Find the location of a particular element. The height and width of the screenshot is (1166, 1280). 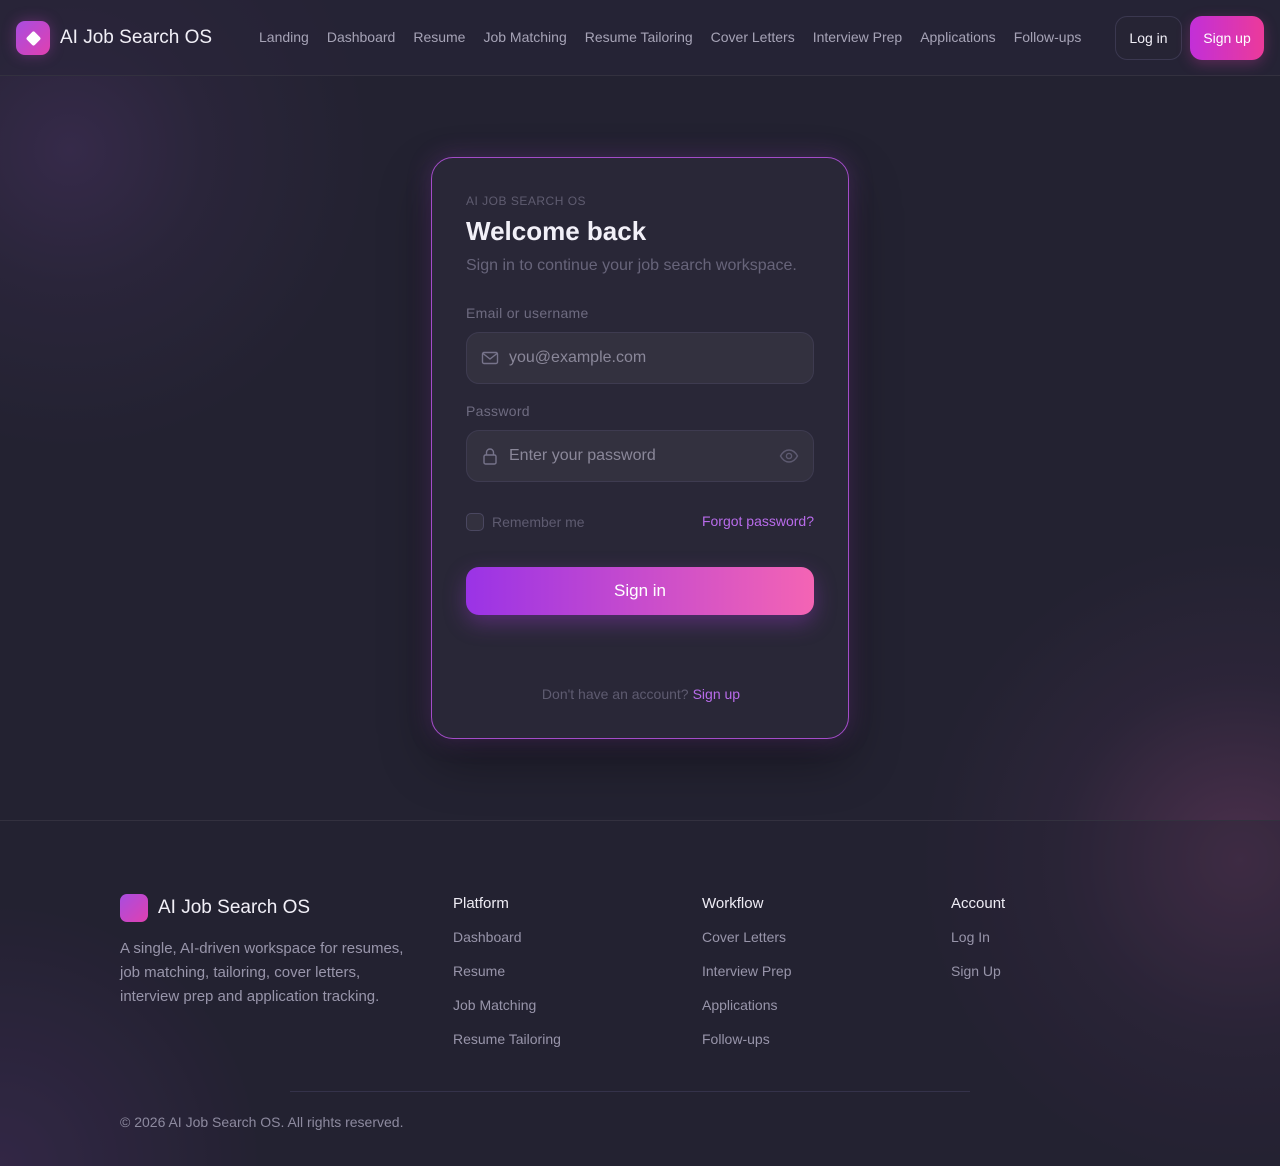

footer-link-resume: Resume is located at coordinates (507, 980).